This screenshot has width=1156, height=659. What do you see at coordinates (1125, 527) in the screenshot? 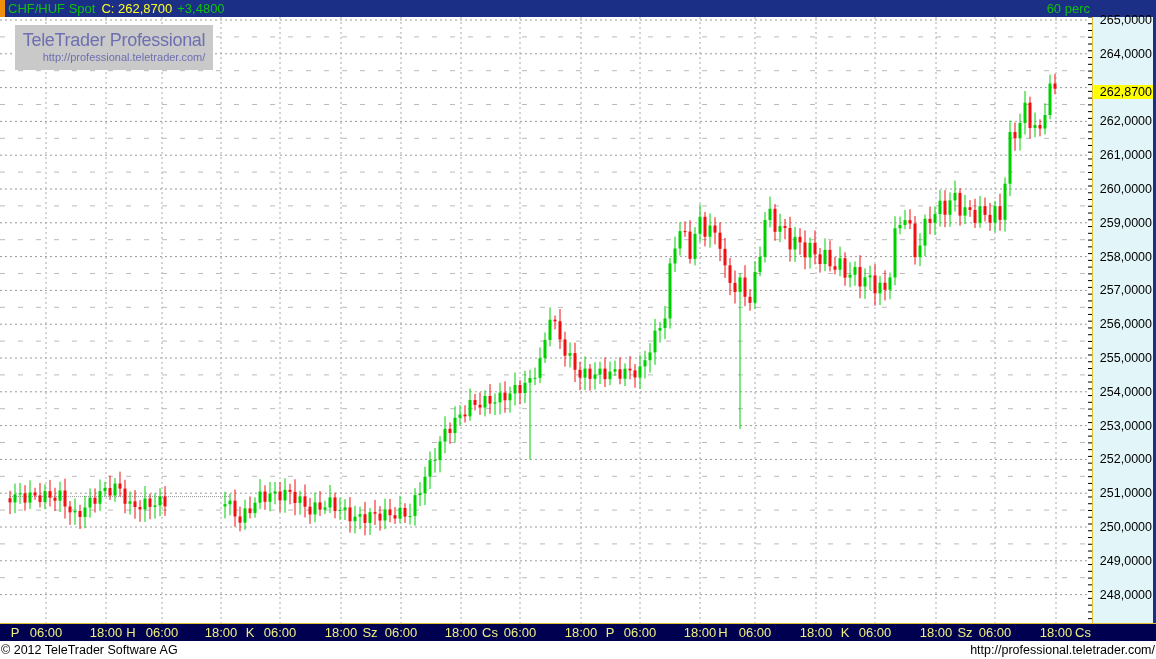
I see `axis-label: 250,0000` at bounding box center [1125, 527].